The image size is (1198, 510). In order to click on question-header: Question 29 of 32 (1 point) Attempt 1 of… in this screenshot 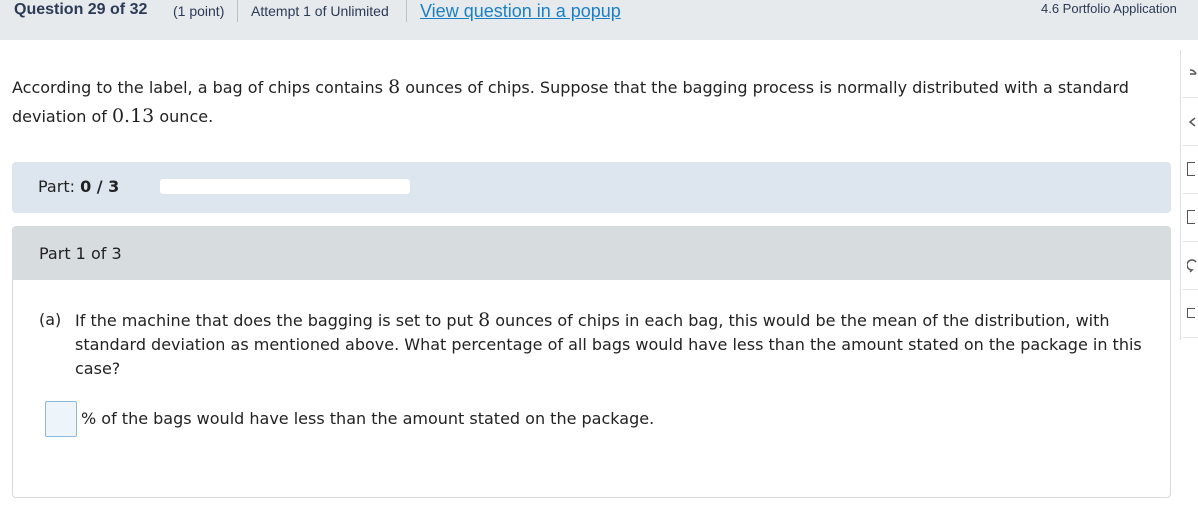, I will do `click(599, 20)`.